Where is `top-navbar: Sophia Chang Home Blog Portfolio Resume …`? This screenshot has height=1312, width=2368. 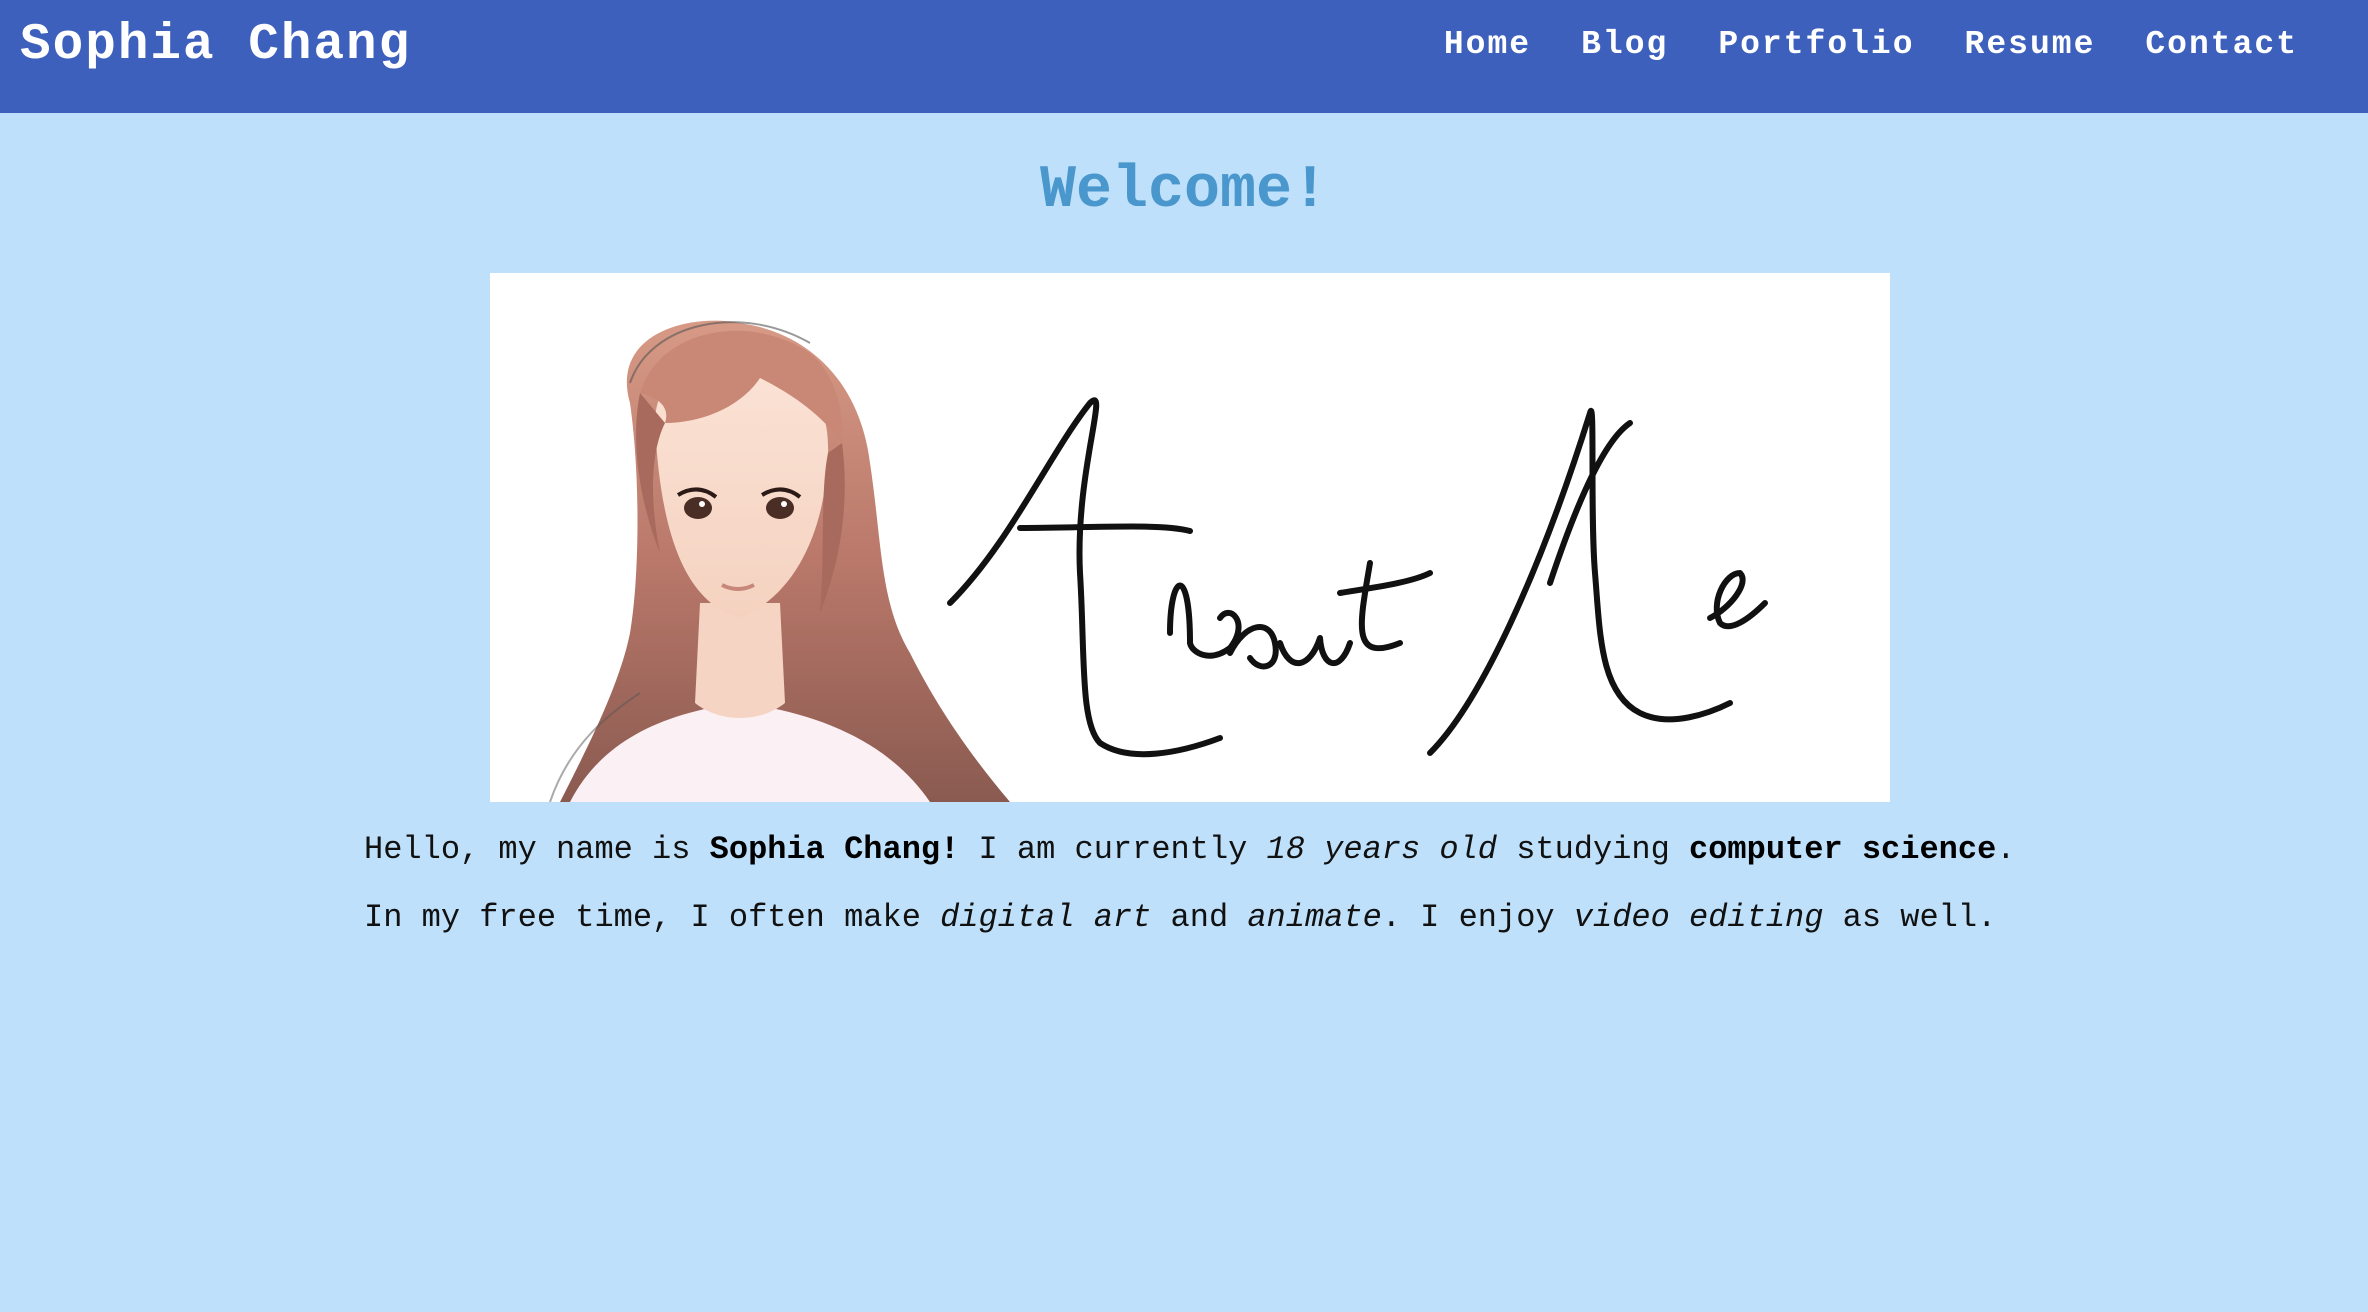
top-navbar: Sophia Chang Home Blog Portfolio Resume … is located at coordinates (1184, 56).